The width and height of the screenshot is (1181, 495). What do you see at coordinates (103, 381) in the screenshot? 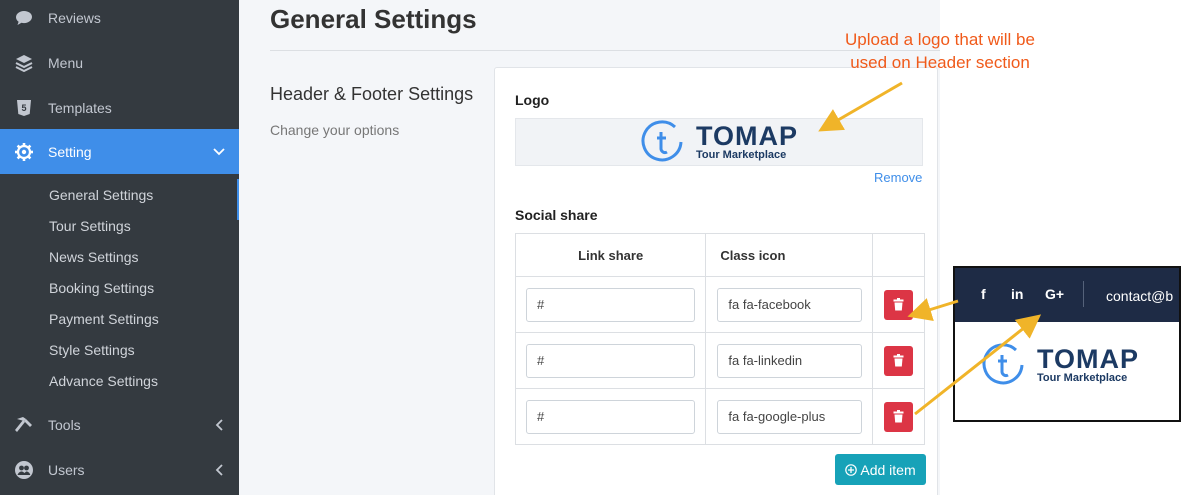
I see `sidebar-subitem-advance-settings: Advance Settings` at bounding box center [103, 381].